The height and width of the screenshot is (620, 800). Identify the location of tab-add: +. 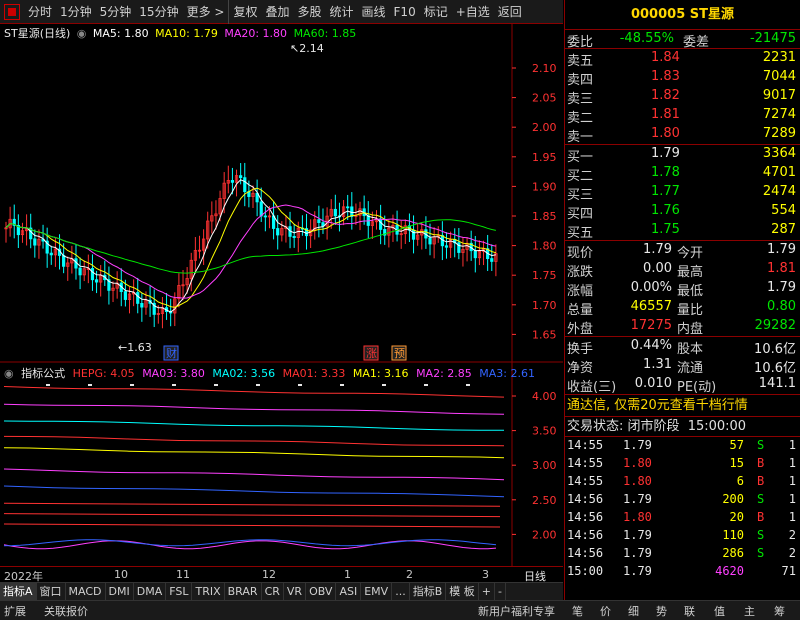
(487, 591).